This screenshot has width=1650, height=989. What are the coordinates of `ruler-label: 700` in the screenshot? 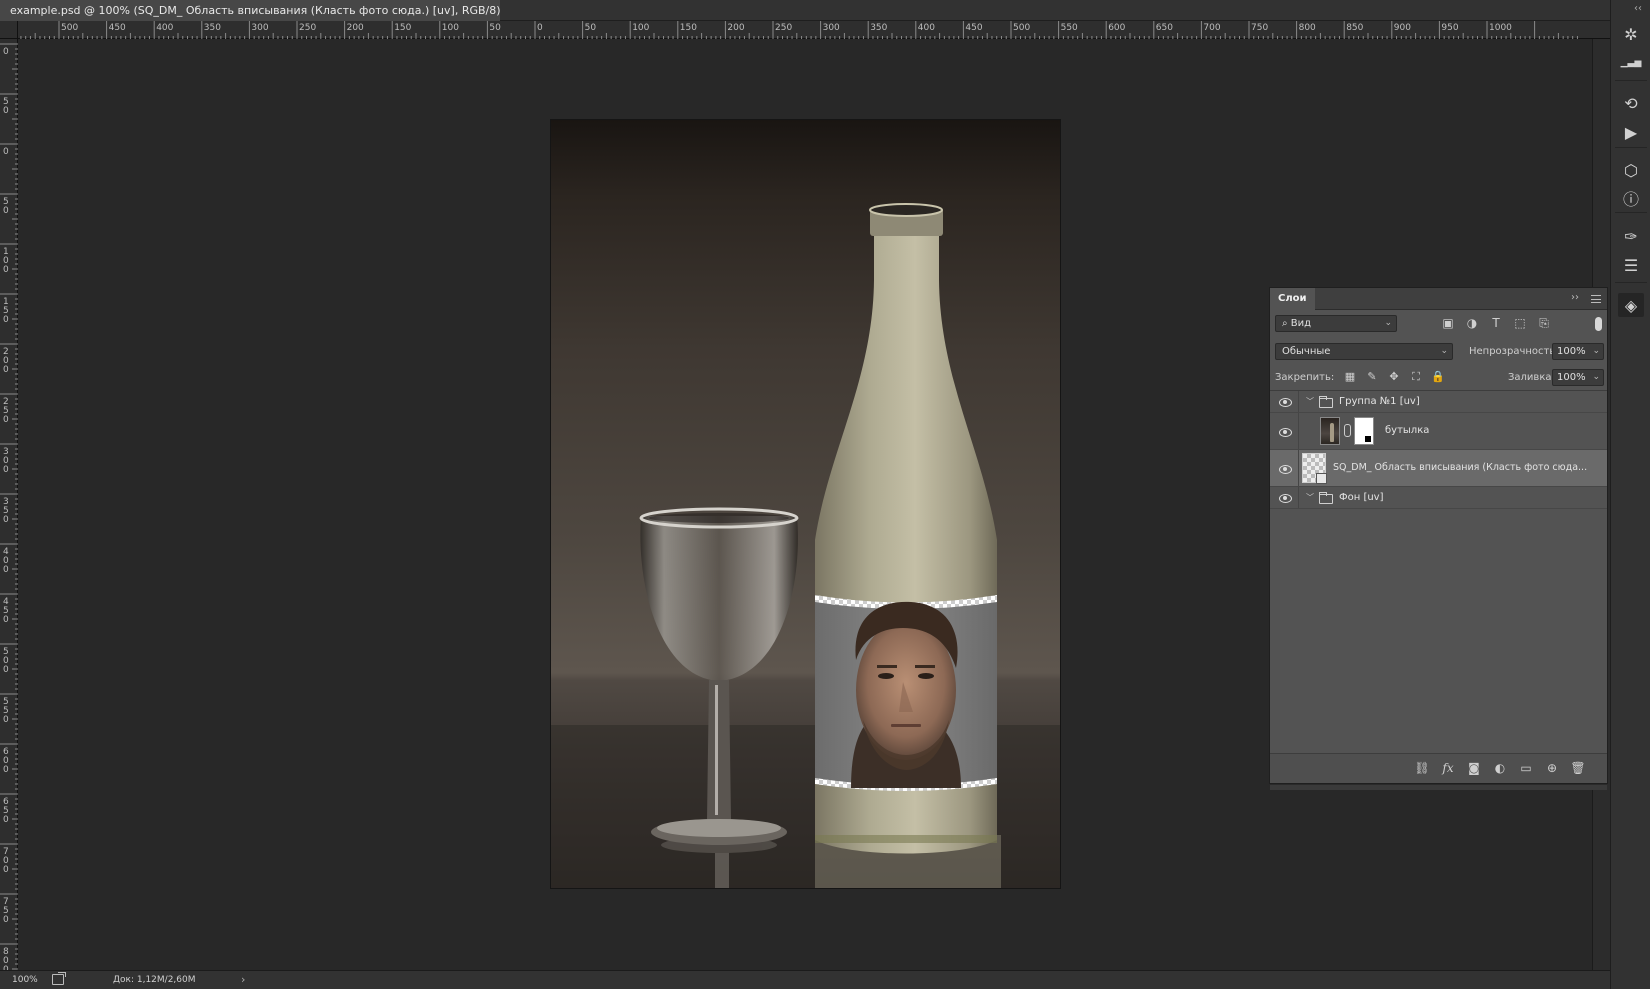 It's located at (1211, 28).